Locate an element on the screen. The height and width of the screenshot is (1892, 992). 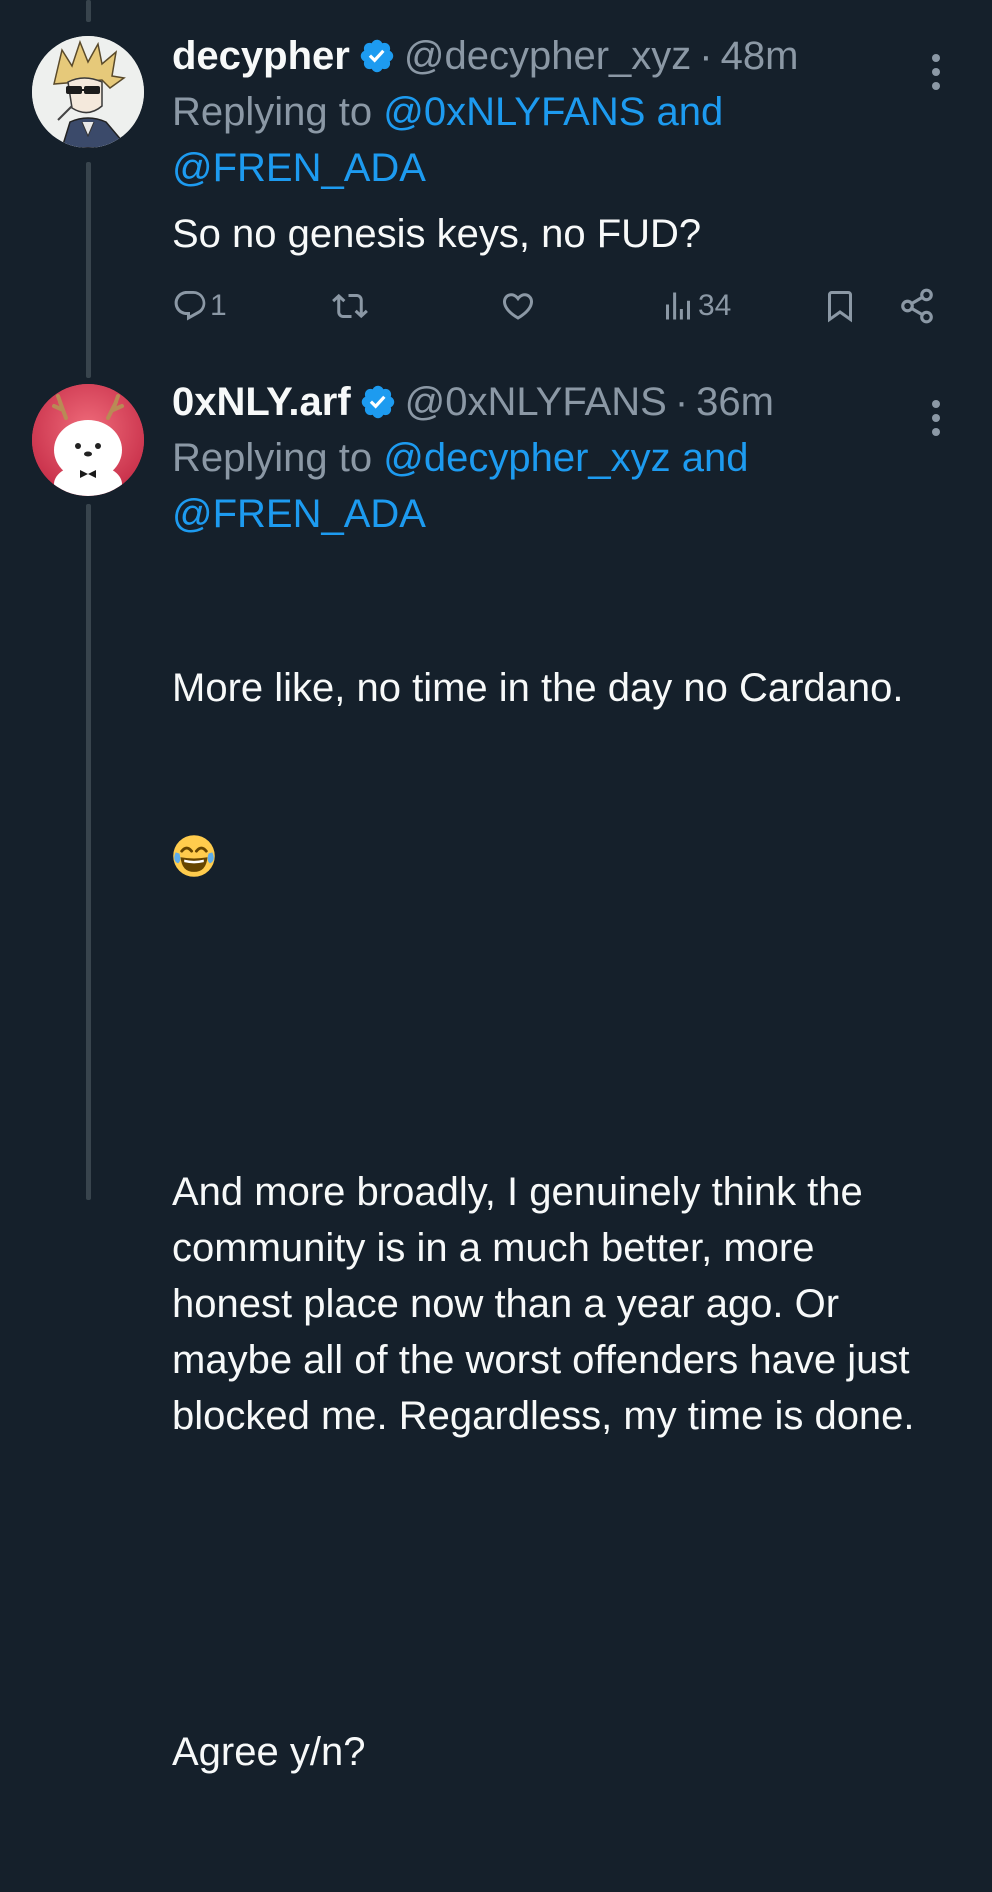
handle: @decypher_xyz is located at coordinates (547, 56).